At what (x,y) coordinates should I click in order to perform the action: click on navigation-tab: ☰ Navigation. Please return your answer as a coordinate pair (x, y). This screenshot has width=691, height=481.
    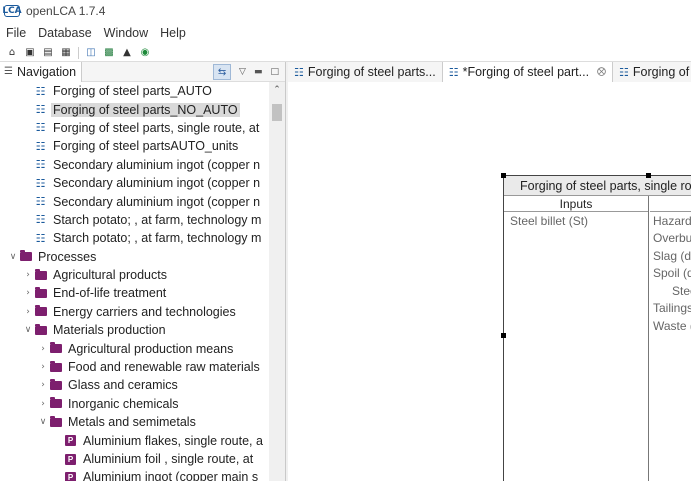
    Looking at the image, I should click on (41, 71).